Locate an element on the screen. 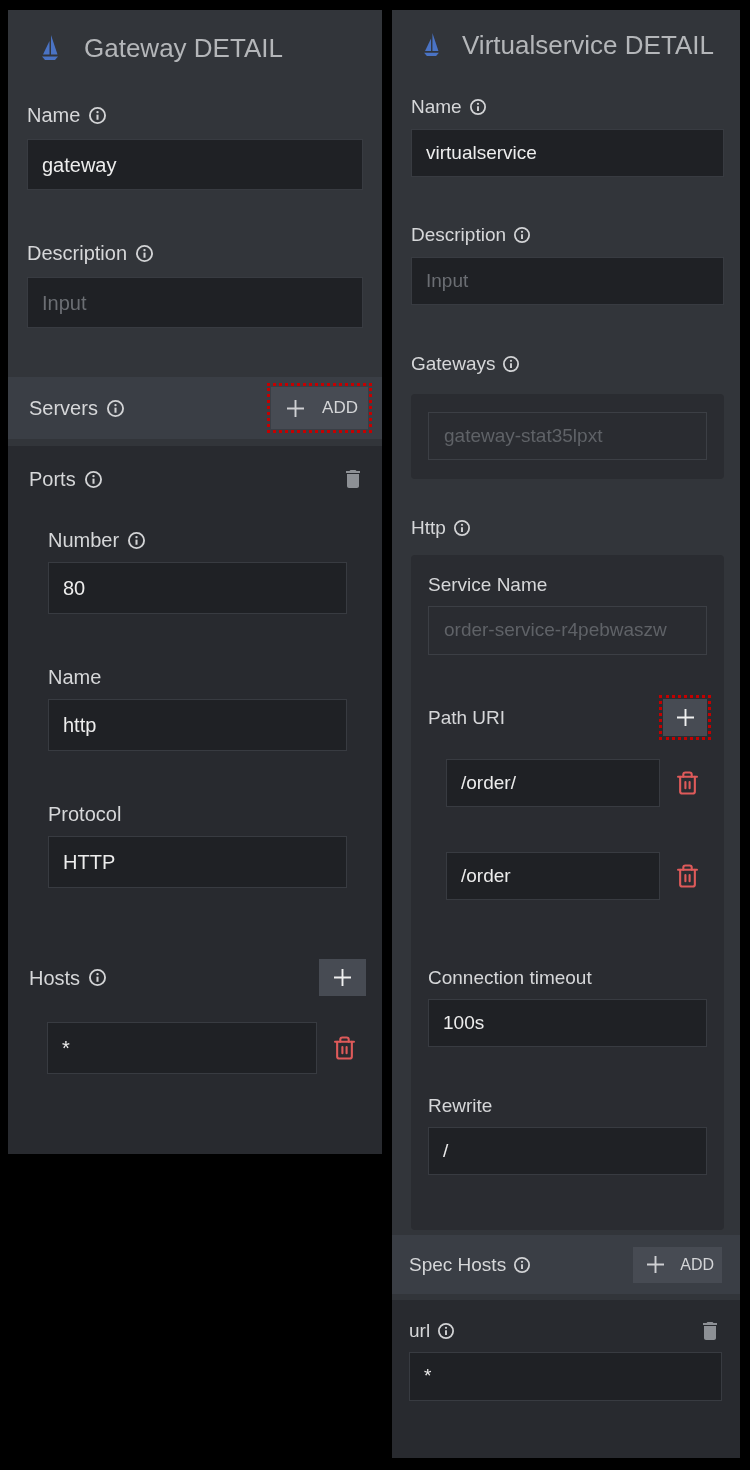 The width and height of the screenshot is (750, 1470). field-label: Service Name is located at coordinates (488, 585).